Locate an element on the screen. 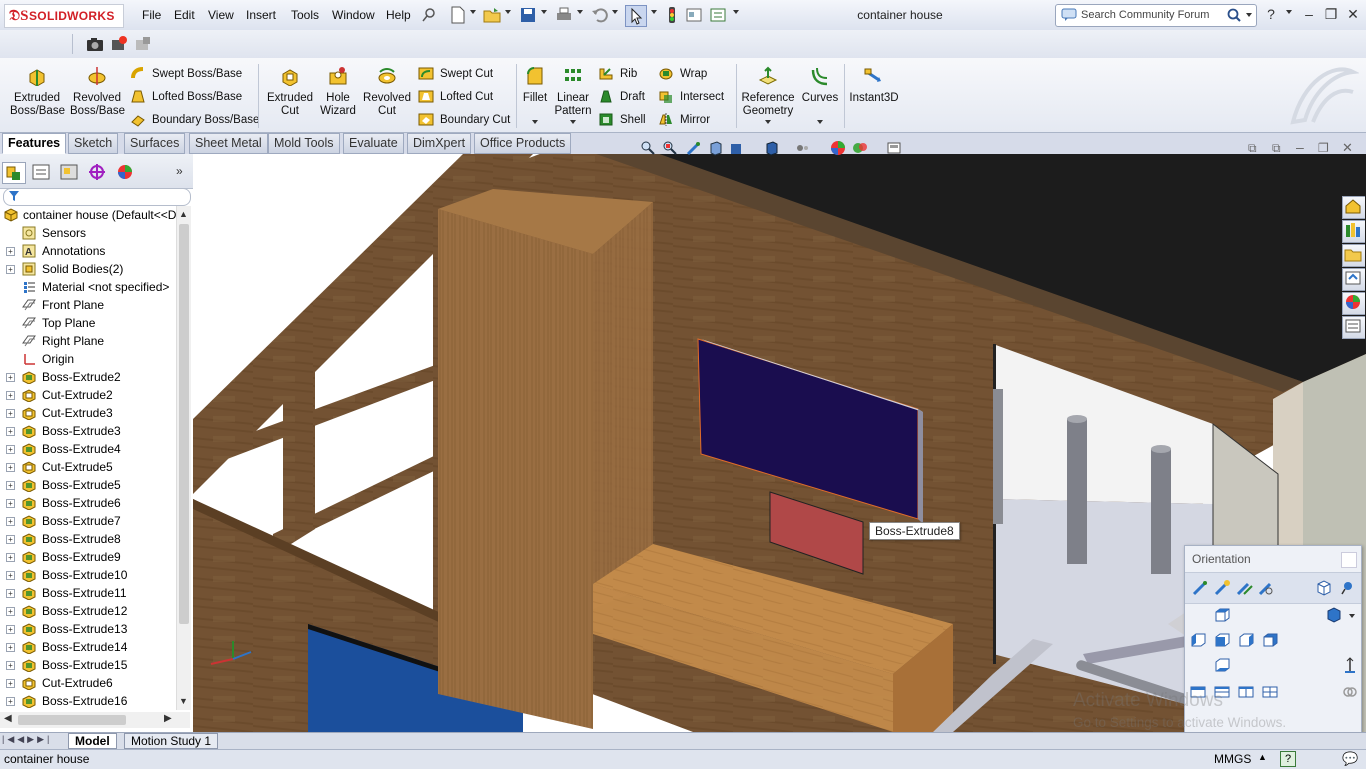 The width and height of the screenshot is (1366, 769). revolved-cut-button: Revolved Cut is located at coordinates (387, 92).